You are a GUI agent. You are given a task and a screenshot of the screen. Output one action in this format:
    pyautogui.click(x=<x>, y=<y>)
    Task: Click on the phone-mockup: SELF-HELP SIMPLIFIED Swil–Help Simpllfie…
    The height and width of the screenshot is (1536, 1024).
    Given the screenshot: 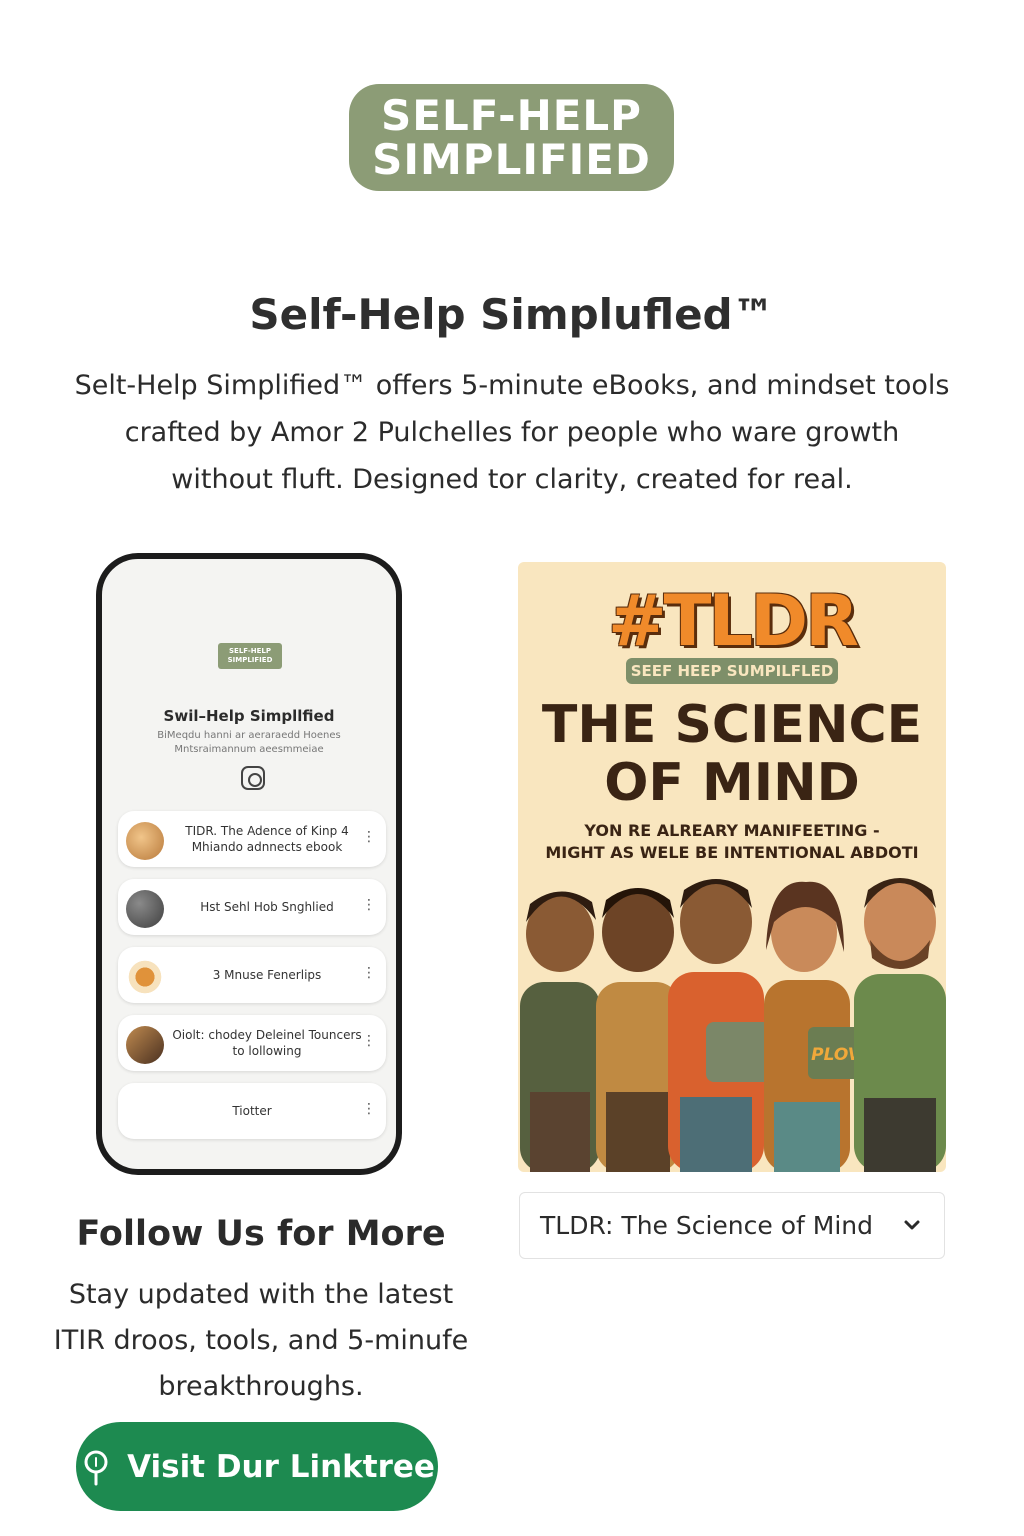 What is the action you would take?
    pyautogui.click(x=249, y=864)
    